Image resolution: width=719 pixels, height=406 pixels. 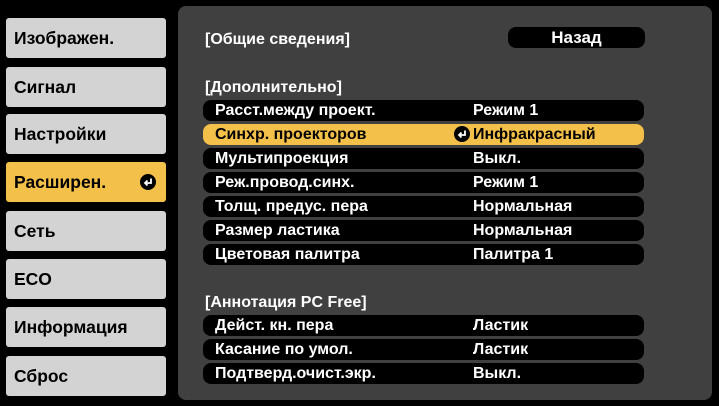 I want to click on menu-row-projector-distance: Расст.между проект. Режим 1, so click(x=423, y=110).